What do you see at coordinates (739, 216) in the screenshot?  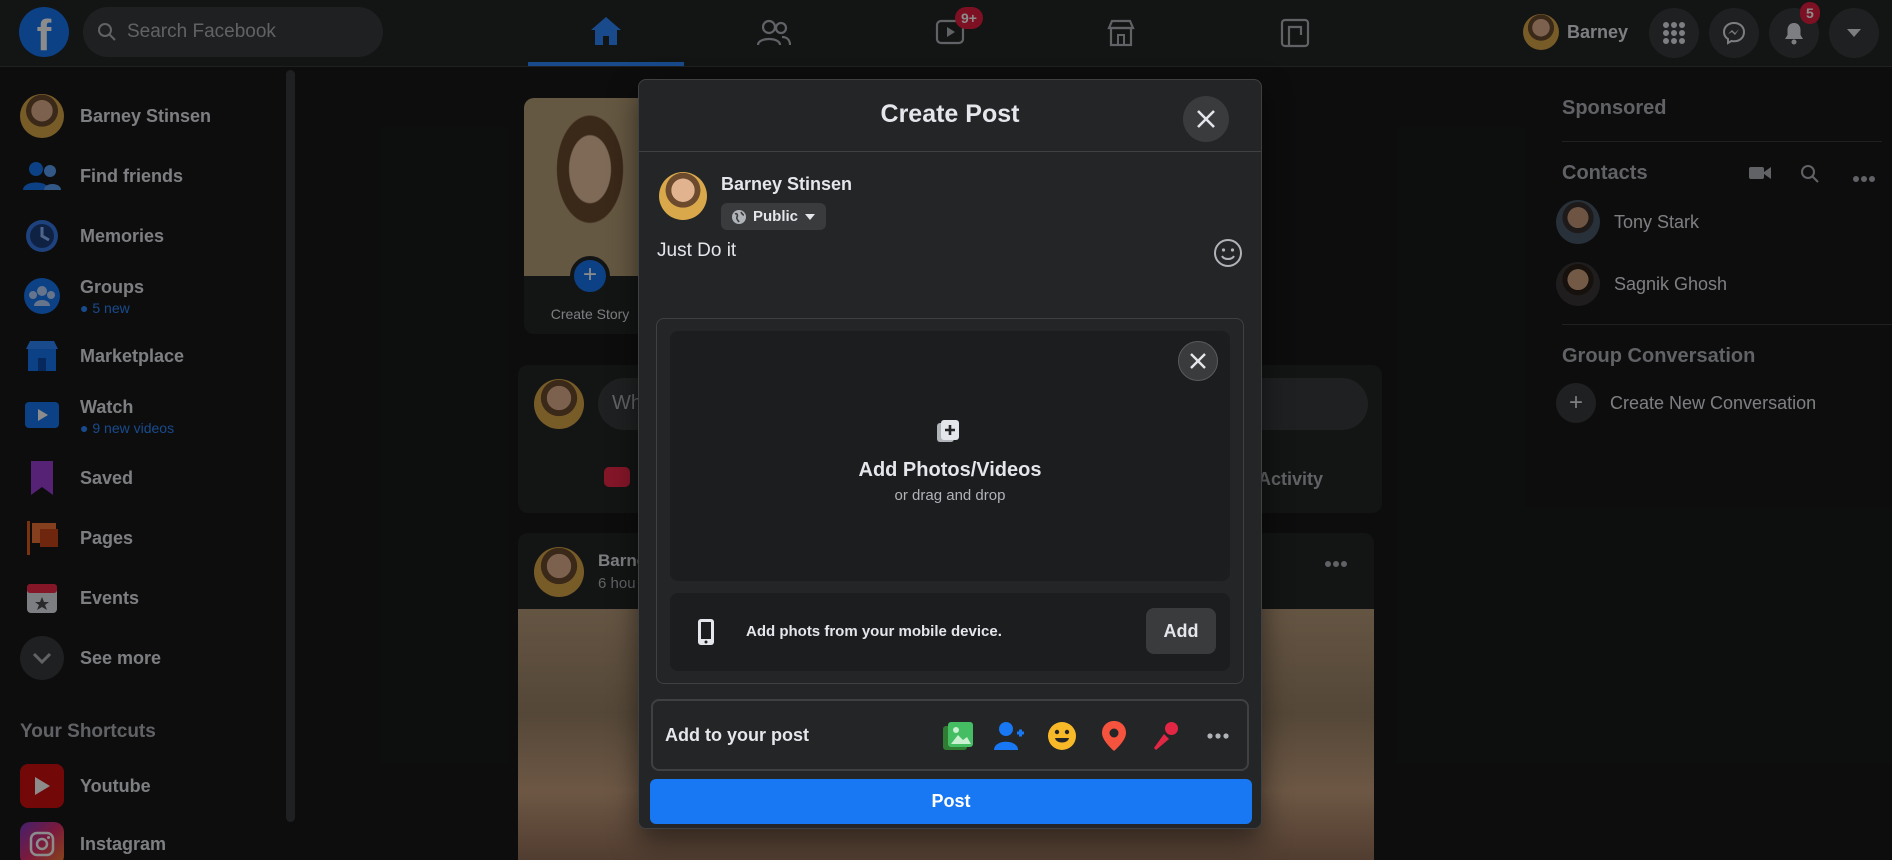 I see `globe-icon` at bounding box center [739, 216].